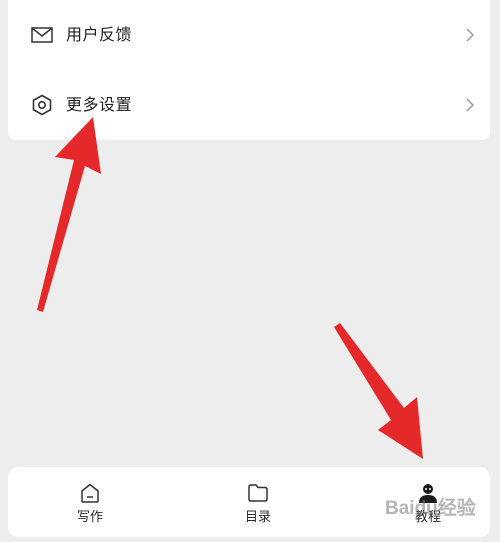 This screenshot has height=542, width=500. I want to click on tab-write: 写作, so click(90, 502).